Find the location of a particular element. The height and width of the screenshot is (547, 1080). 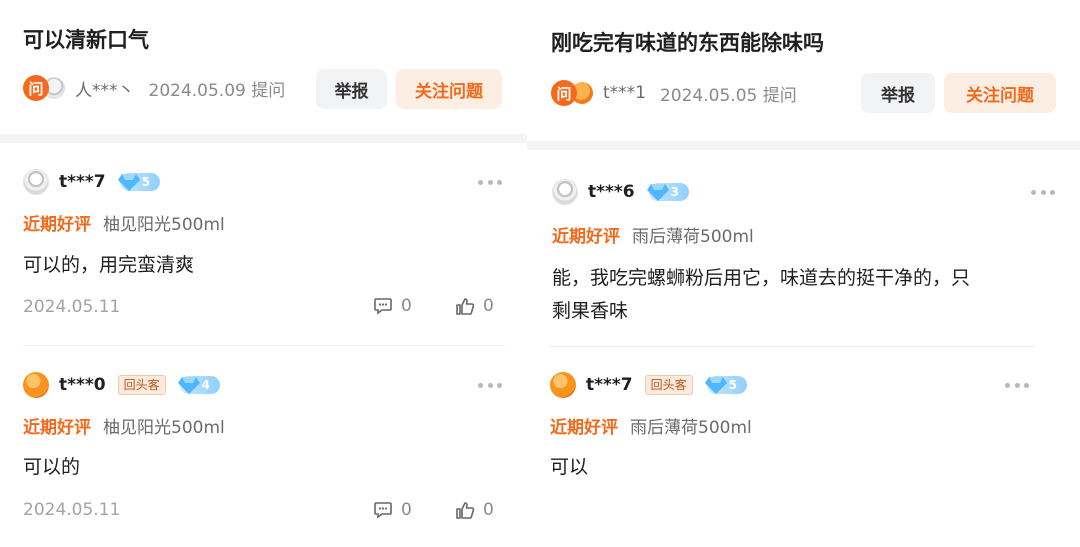

asker-name: t***1 is located at coordinates (624, 93).